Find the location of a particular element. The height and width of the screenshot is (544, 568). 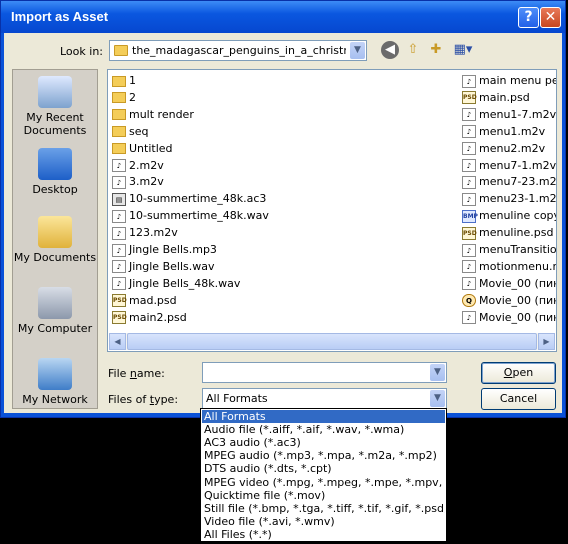

file-item: ♪main menu peng is located at coordinates (509, 80).